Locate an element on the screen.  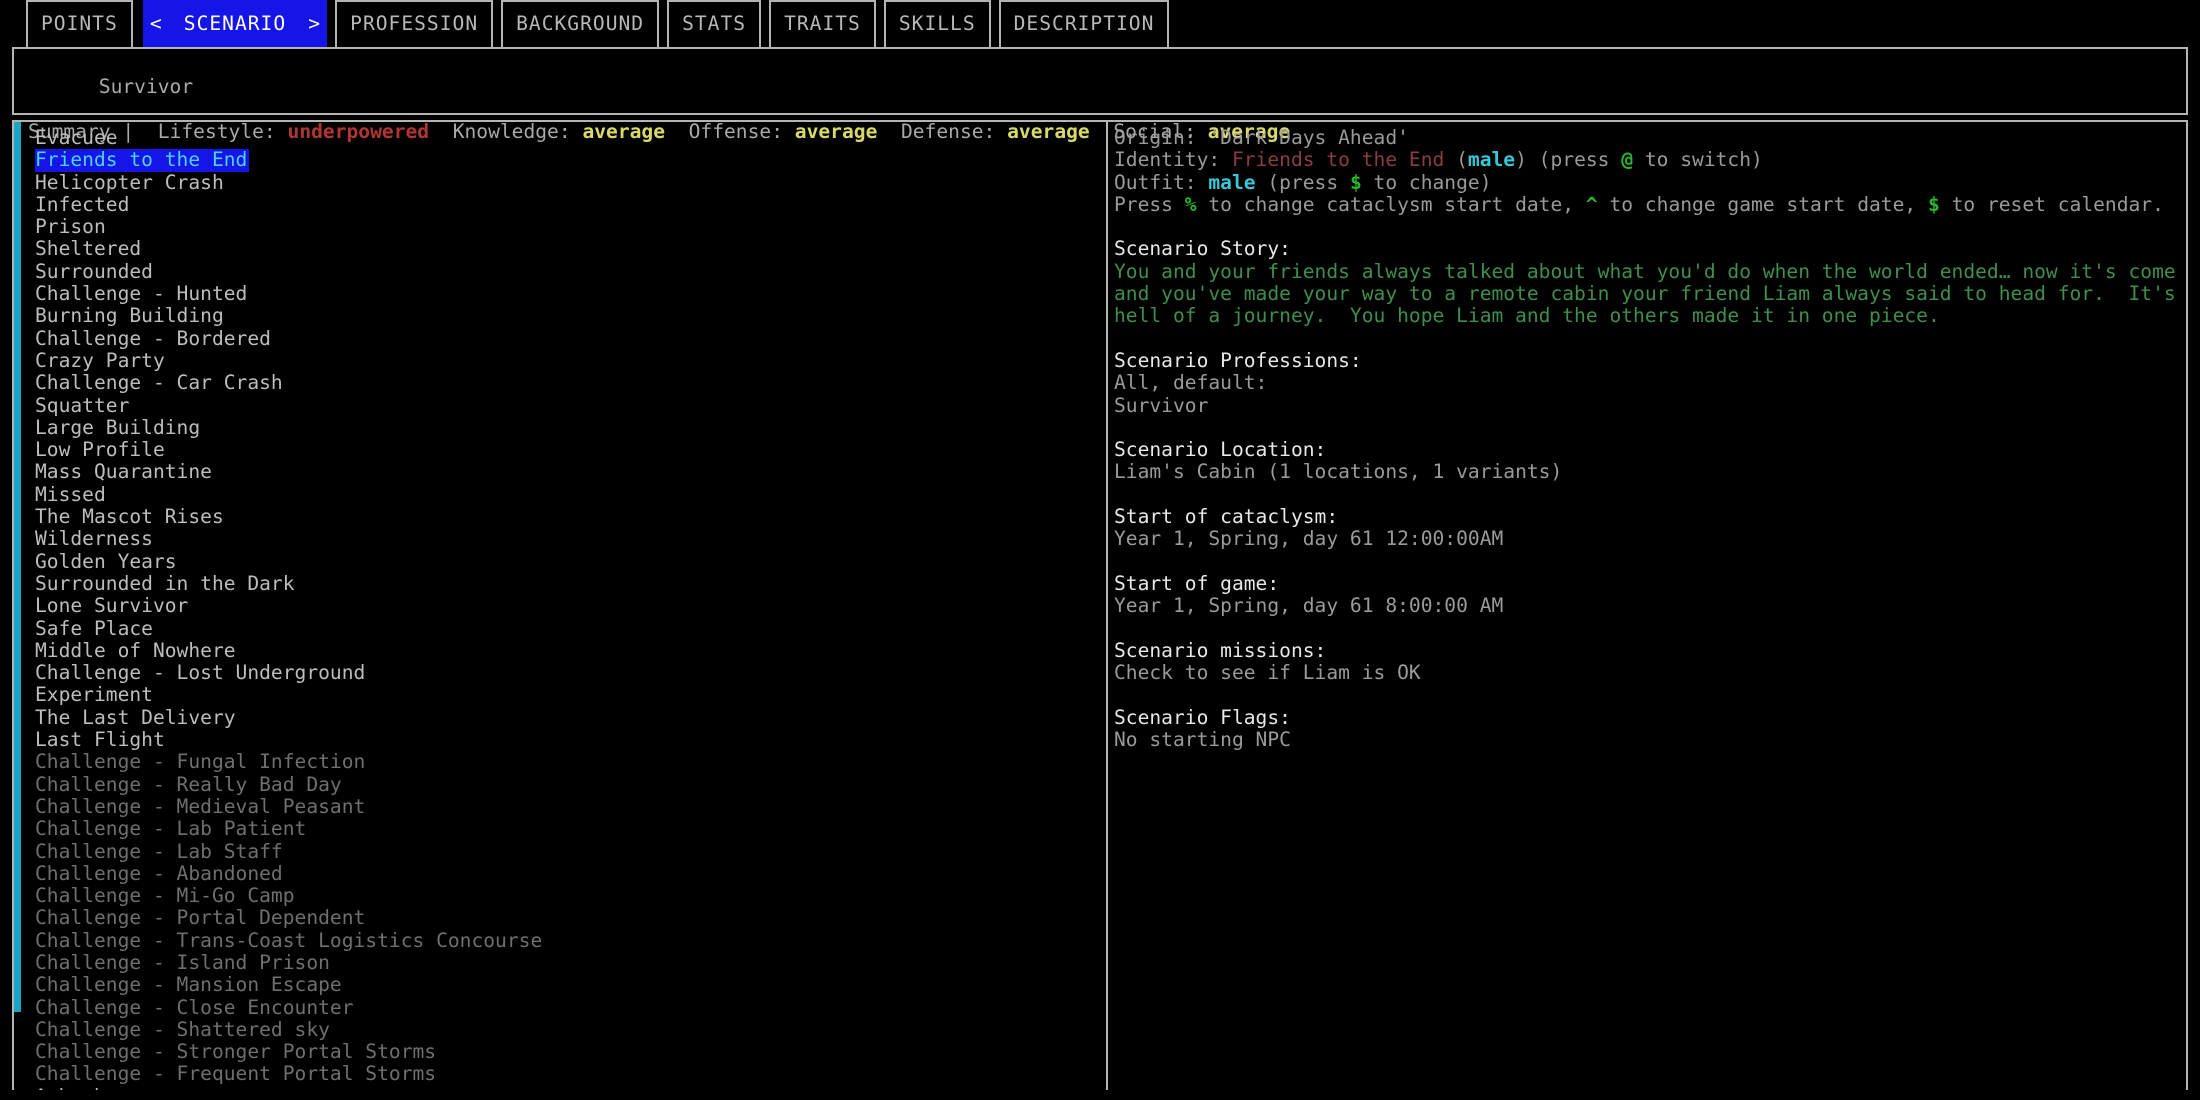
scenario-list-item: Friends to the End is located at coordinates (142, 160).